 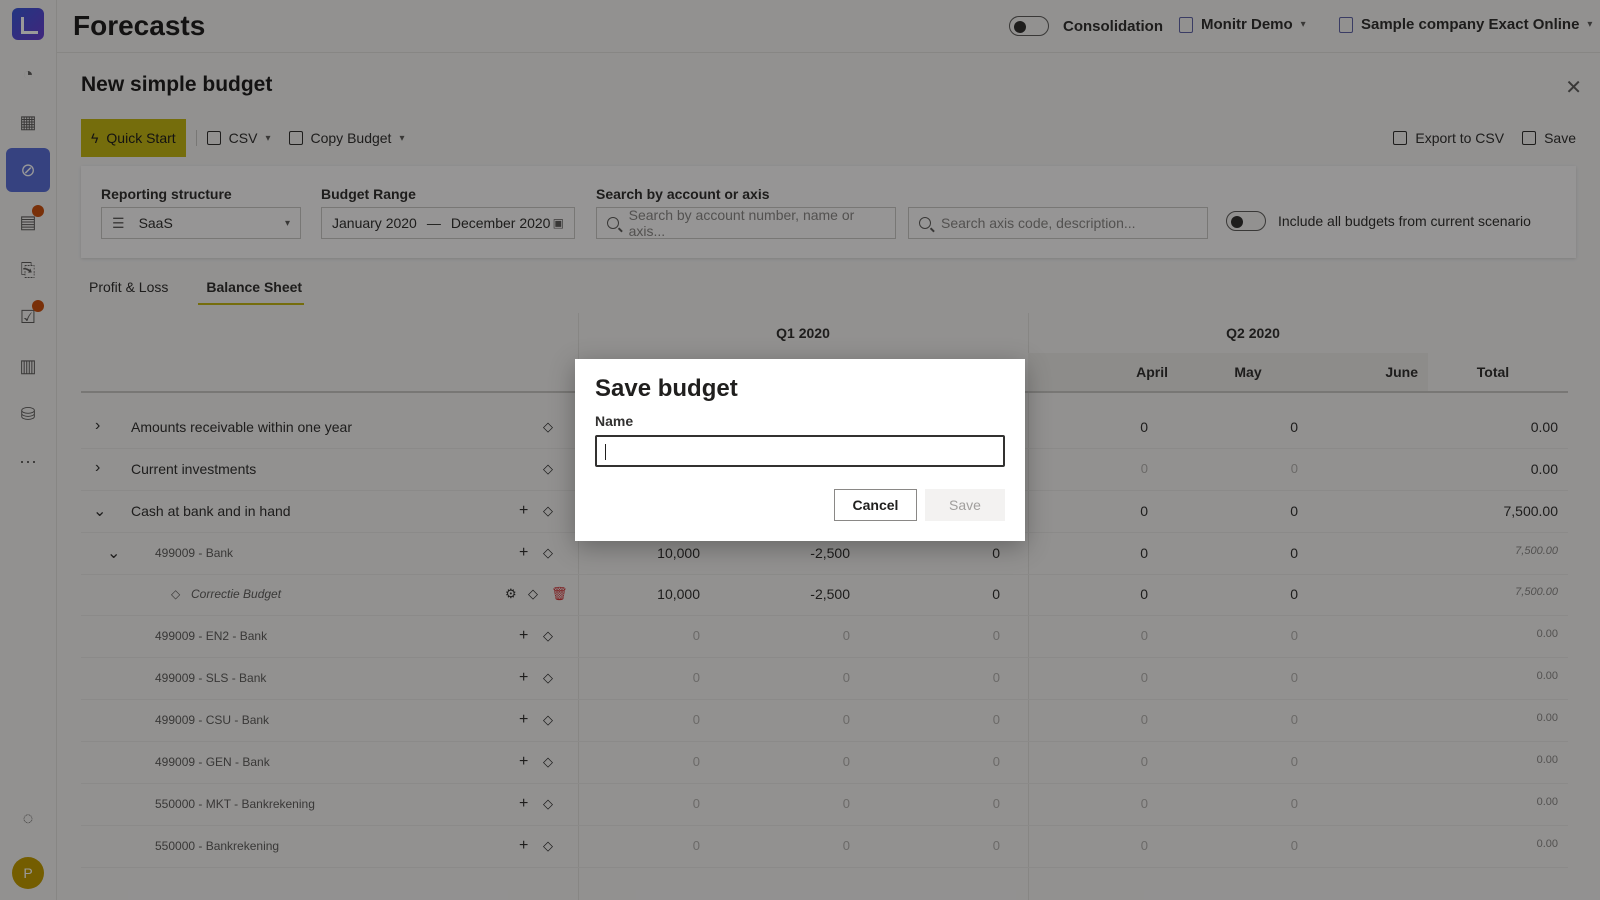 What do you see at coordinates (965, 505) in the screenshot?
I see `dialog-save-button: Save` at bounding box center [965, 505].